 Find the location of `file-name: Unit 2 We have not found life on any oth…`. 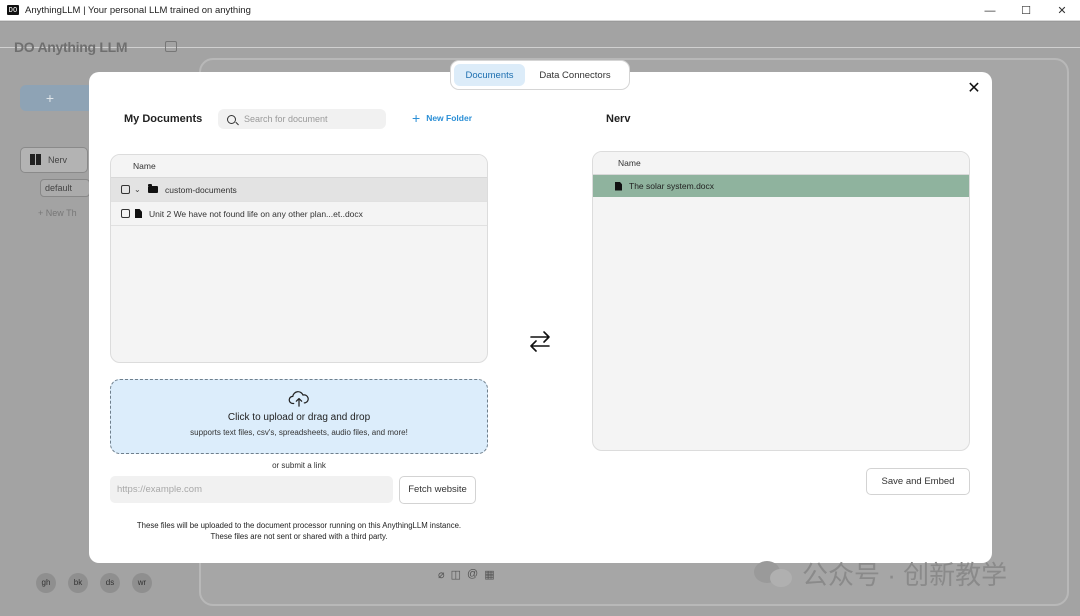

file-name: Unit 2 We have not found life on any oth… is located at coordinates (256, 213).